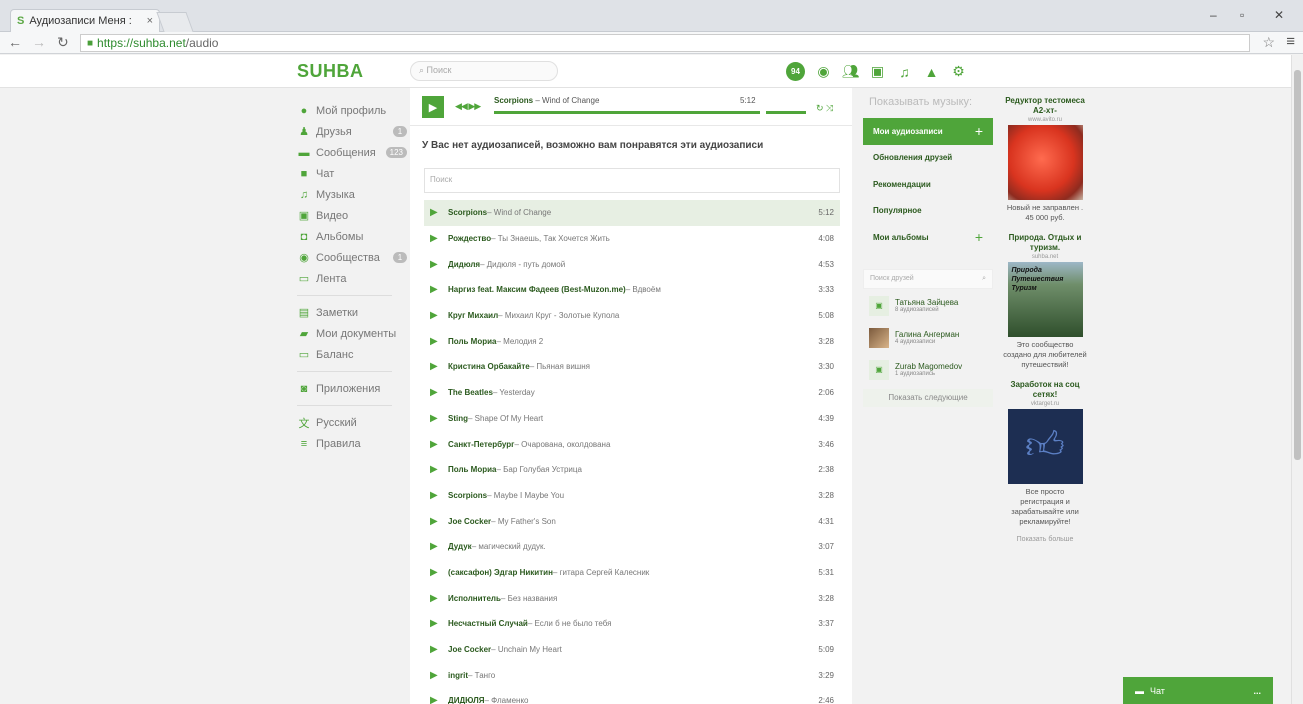  Describe the element at coordinates (665, 43) in the screenshot. I see `url-input: ■ https://suhba.net /audio` at that location.